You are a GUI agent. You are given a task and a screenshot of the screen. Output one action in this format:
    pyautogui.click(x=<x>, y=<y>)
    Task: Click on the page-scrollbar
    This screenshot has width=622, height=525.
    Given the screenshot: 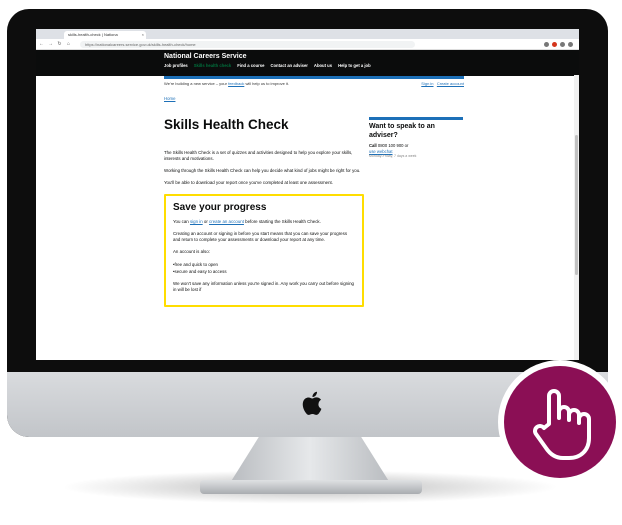 What is the action you would take?
    pyautogui.click(x=576, y=217)
    